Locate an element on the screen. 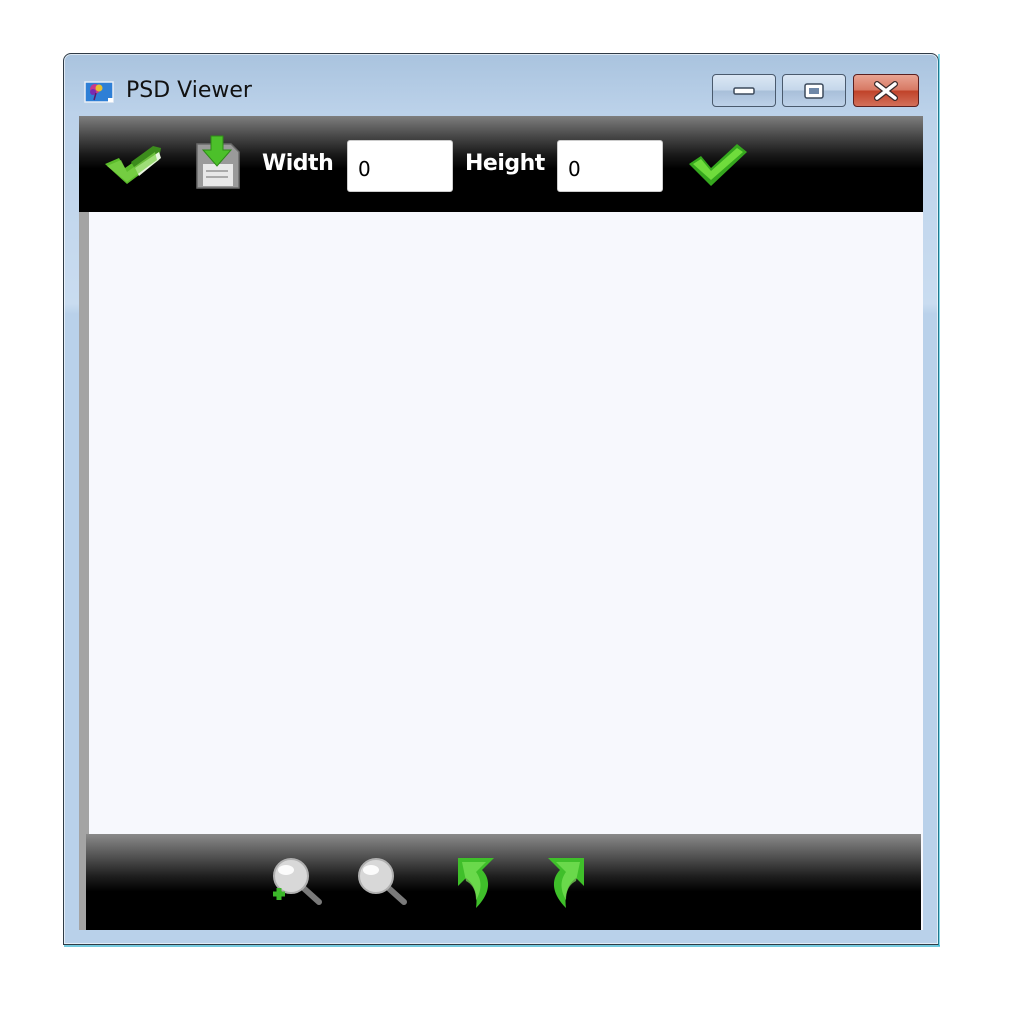 The image size is (1020, 1020). green-checkmark-icon is located at coordinates (718, 165).